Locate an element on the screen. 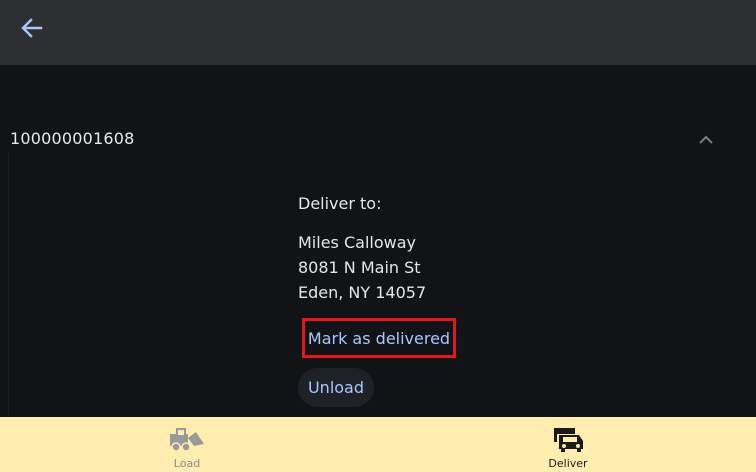  nav-item-deliver: Deliver is located at coordinates (568, 444).